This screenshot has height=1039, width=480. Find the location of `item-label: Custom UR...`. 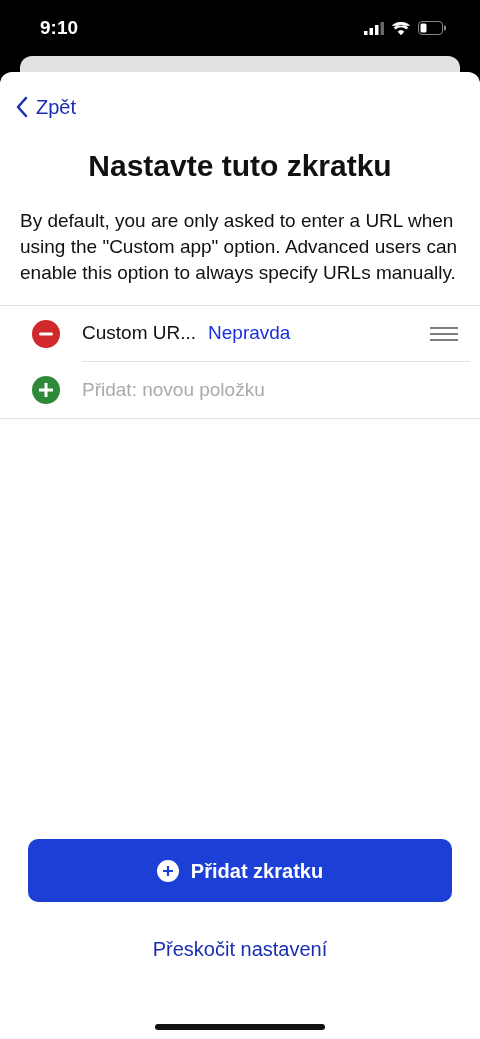

item-label: Custom UR... is located at coordinates (139, 333).